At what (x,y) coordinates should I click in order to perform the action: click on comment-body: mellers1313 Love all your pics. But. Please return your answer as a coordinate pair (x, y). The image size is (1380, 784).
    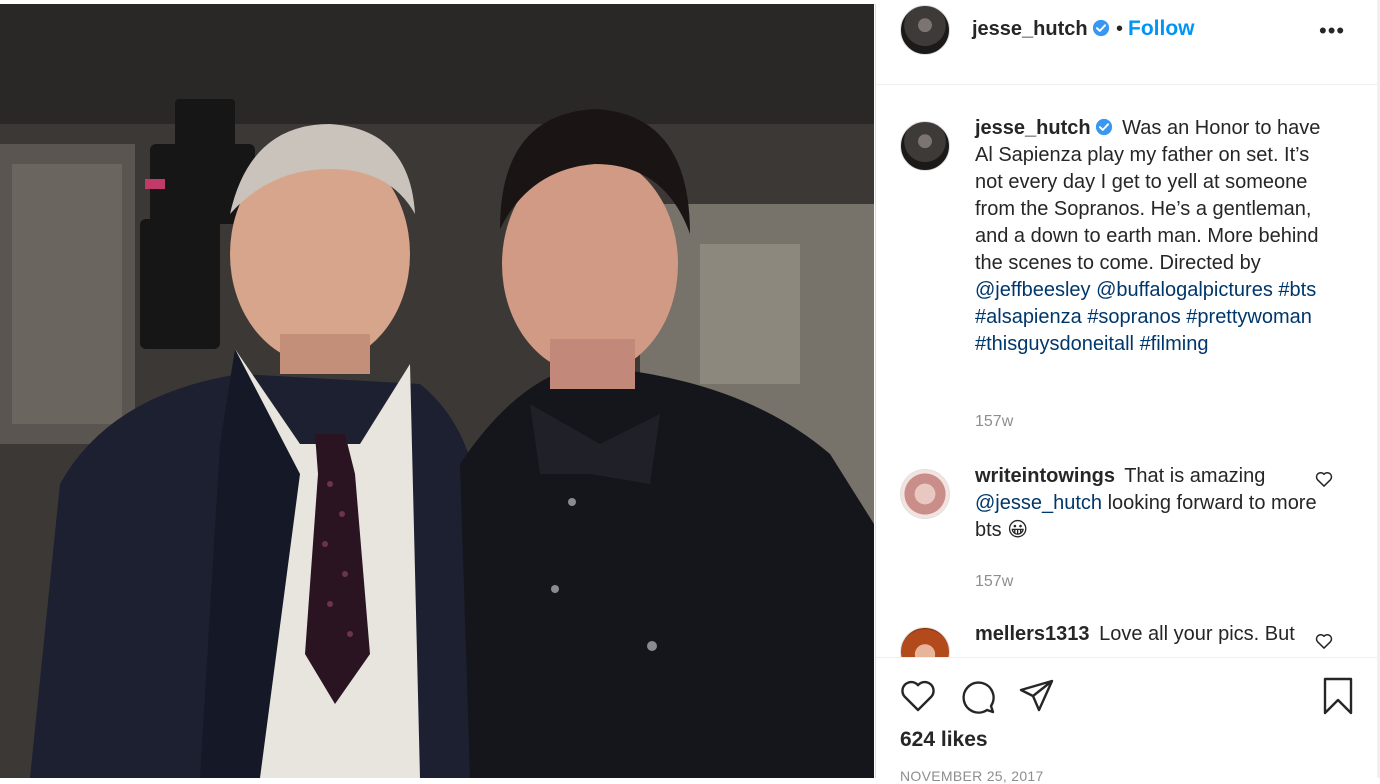
    Looking at the image, I should click on (1155, 634).